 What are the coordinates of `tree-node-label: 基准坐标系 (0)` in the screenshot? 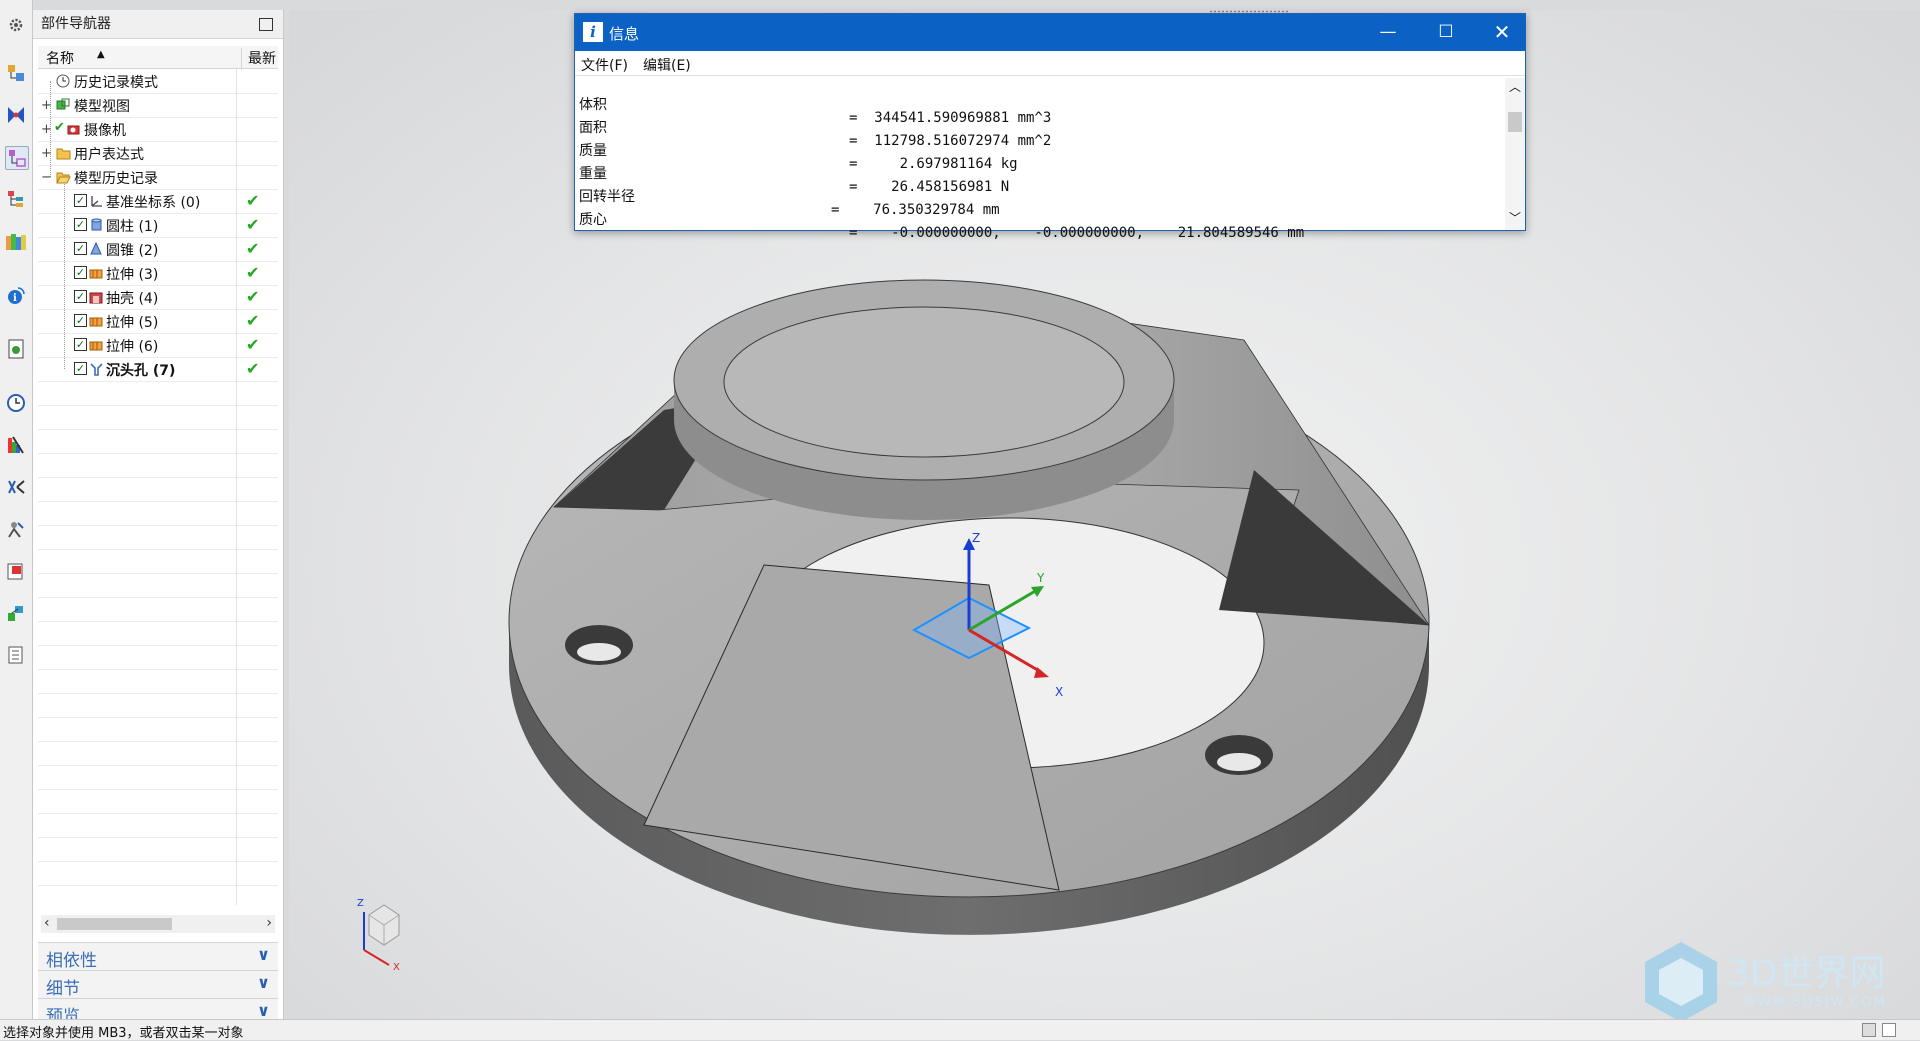 It's located at (153, 203).